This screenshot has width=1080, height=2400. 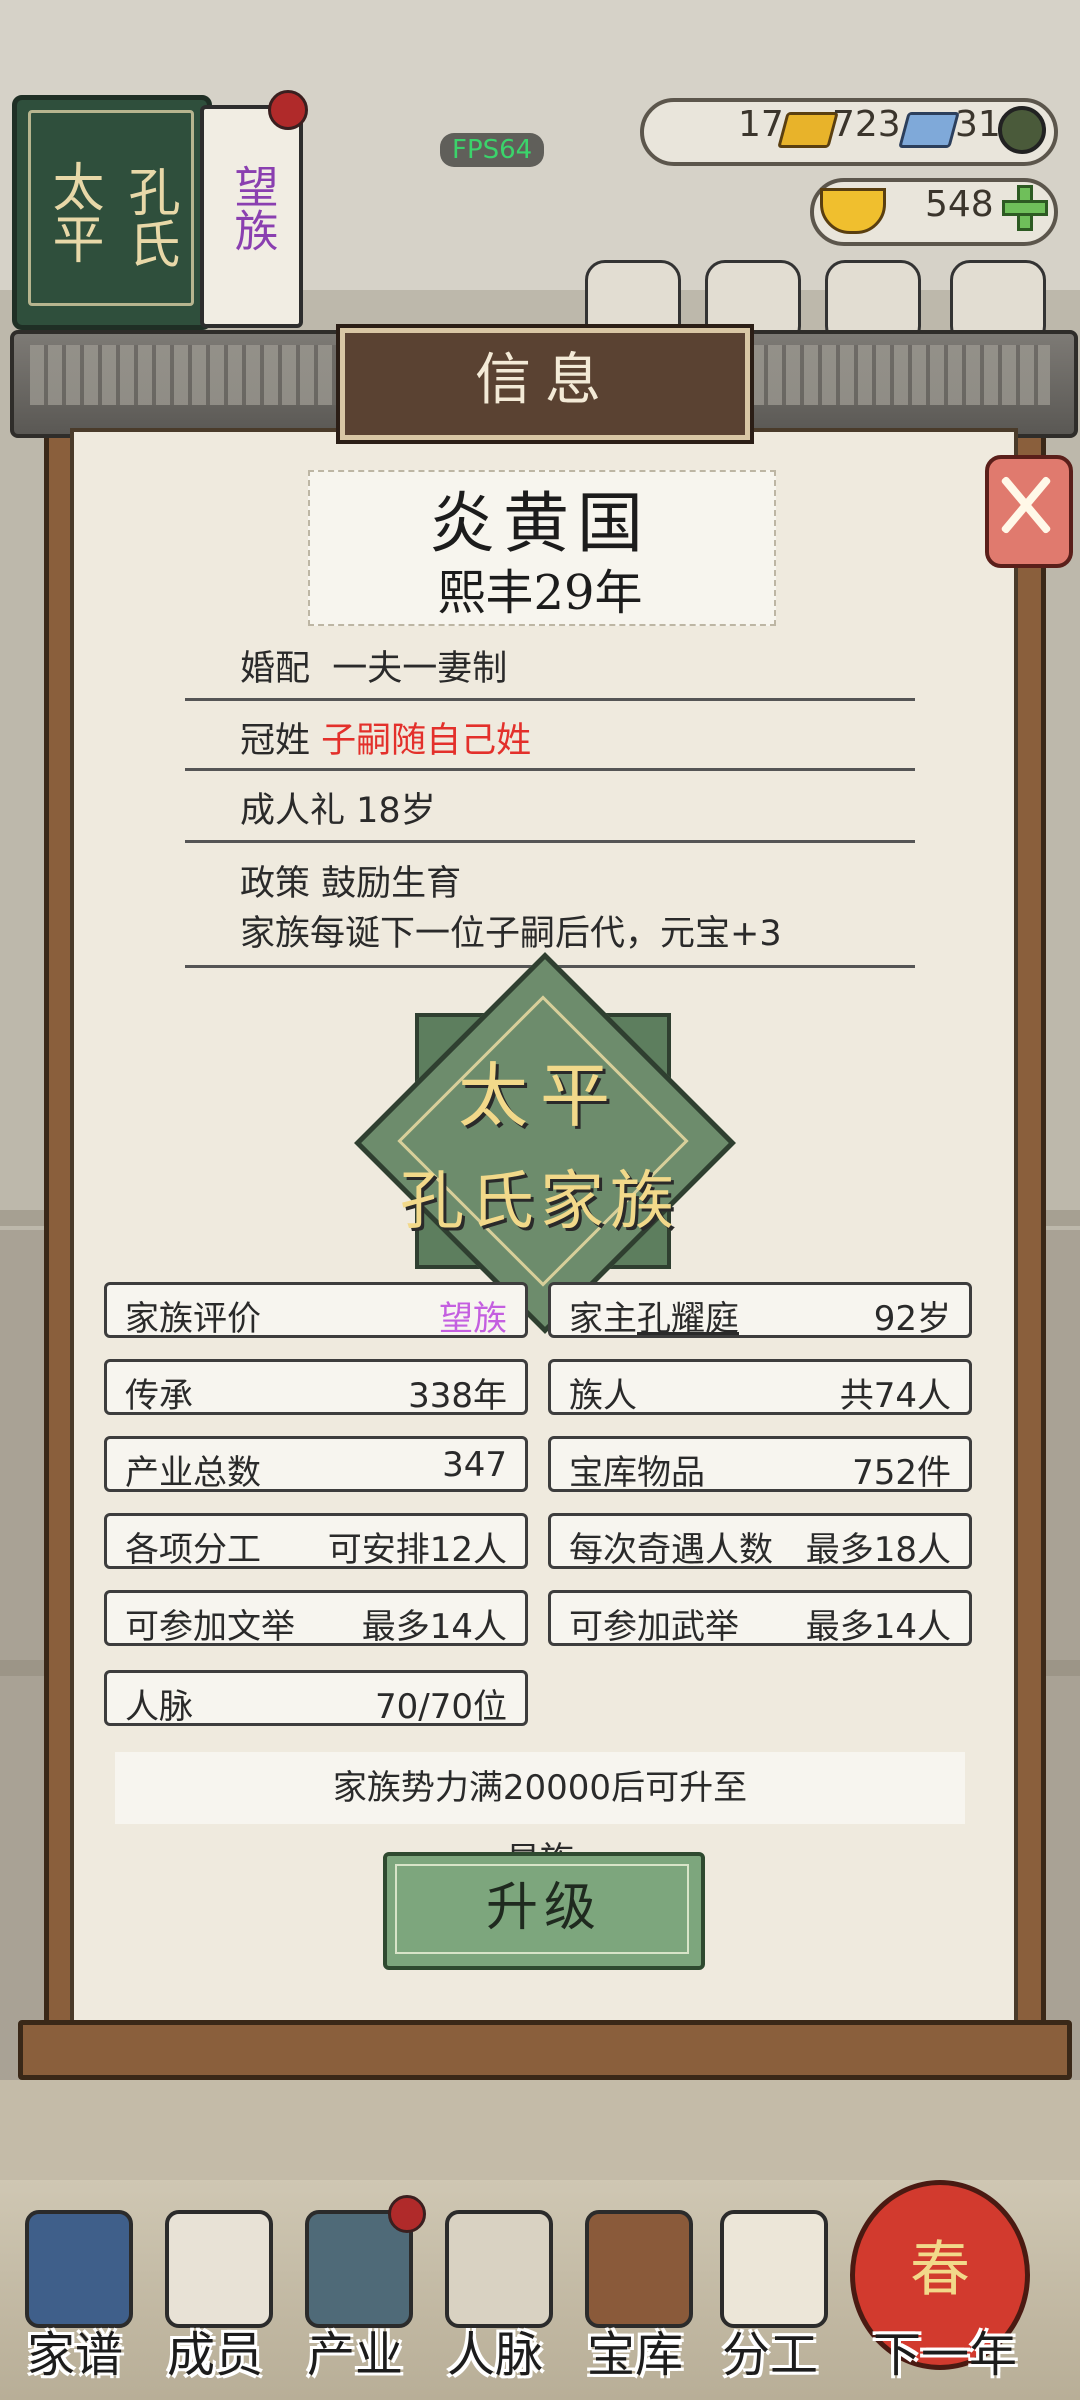 What do you see at coordinates (149, 217) in the screenshot?
I see `book-title-right: 孔氏` at bounding box center [149, 217].